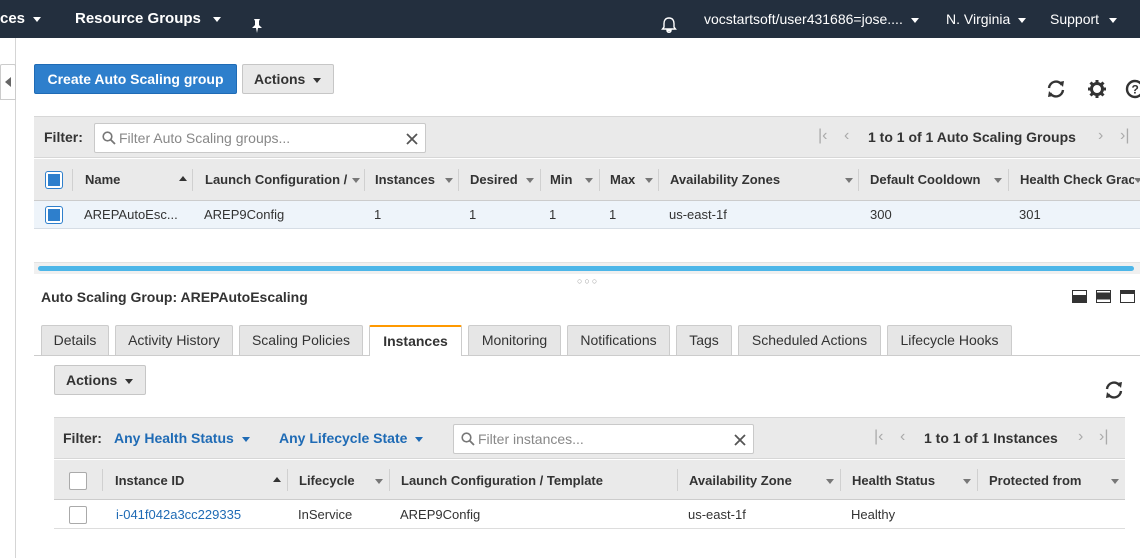 The height and width of the screenshot is (558, 1140). I want to click on lifecycle-state-label: Any Lifecycle State, so click(343, 438).